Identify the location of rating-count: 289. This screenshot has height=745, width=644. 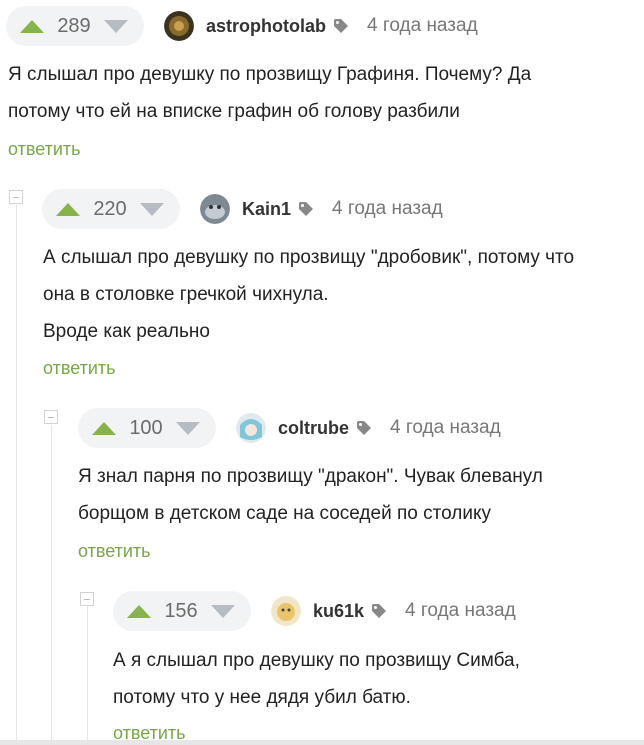
(74, 25).